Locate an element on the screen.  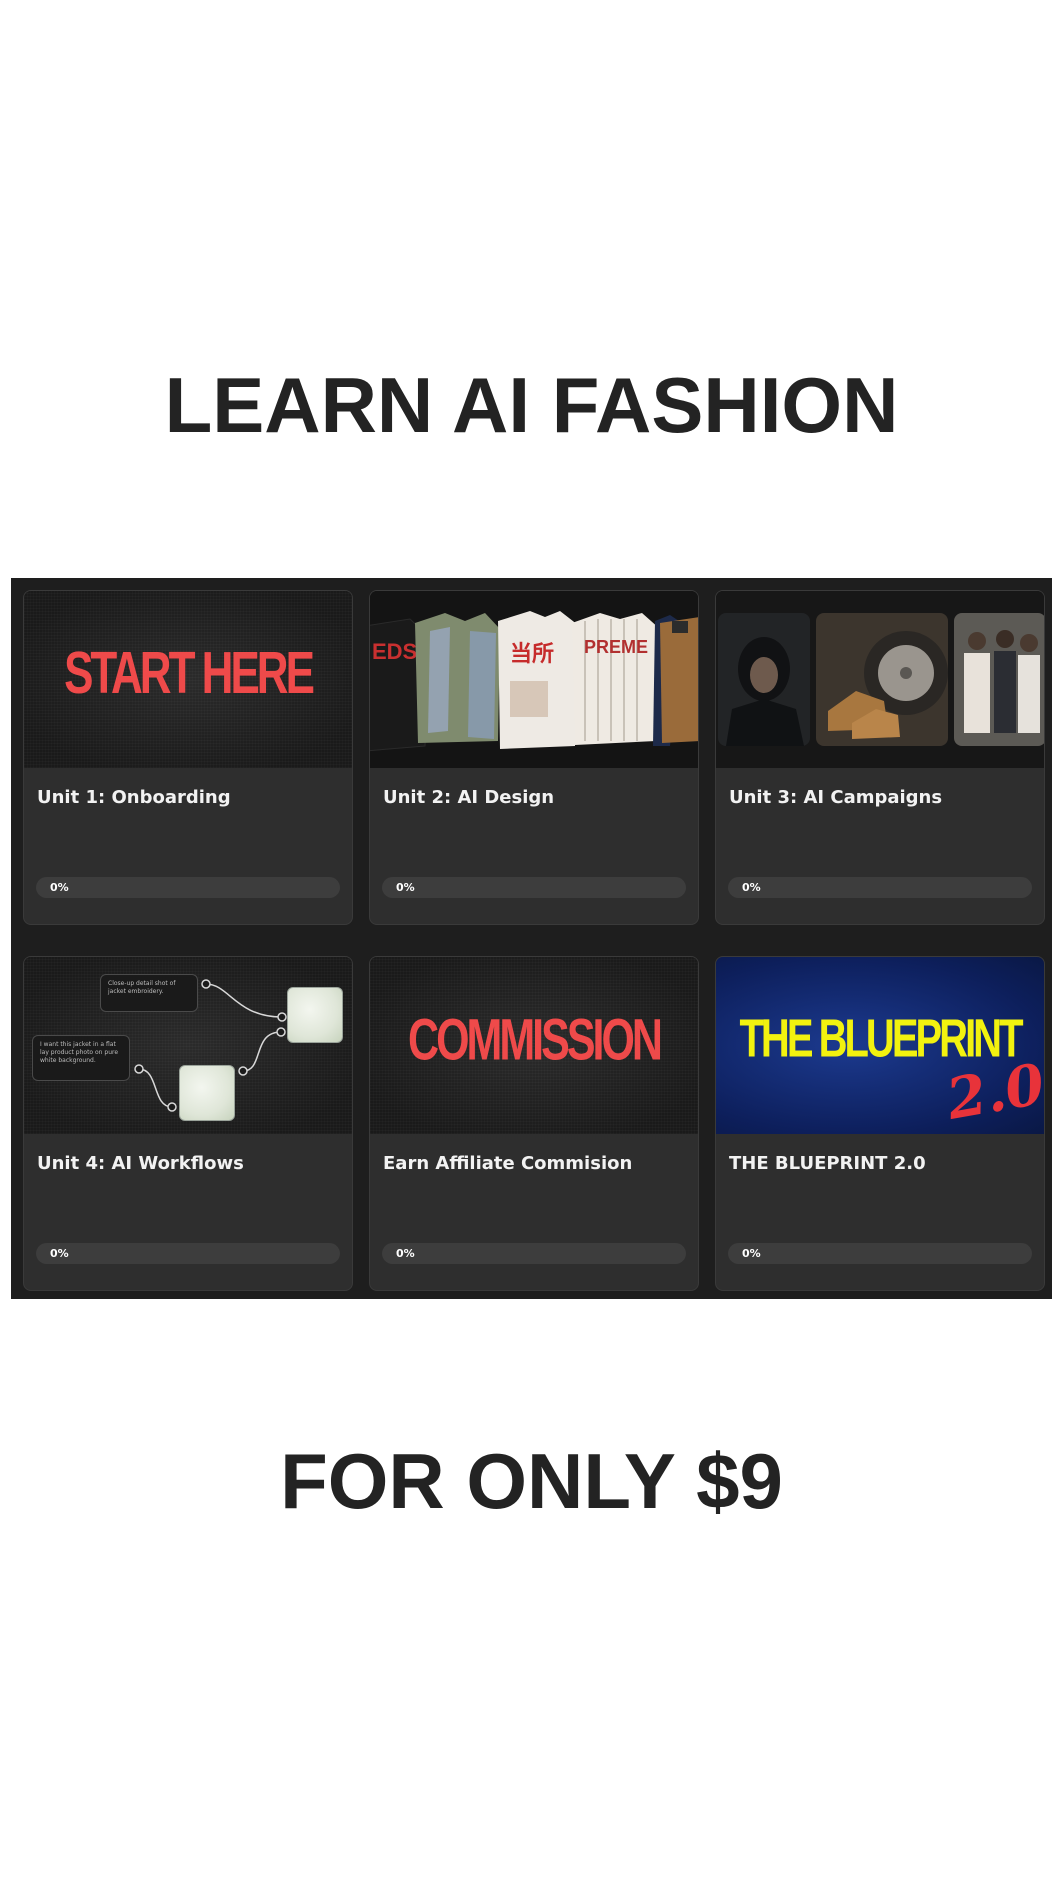
svg-text: 当所 is located at coordinates (532, 654).